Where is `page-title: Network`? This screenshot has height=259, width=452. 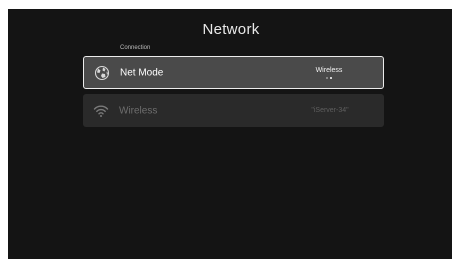
page-title: Network is located at coordinates (231, 29).